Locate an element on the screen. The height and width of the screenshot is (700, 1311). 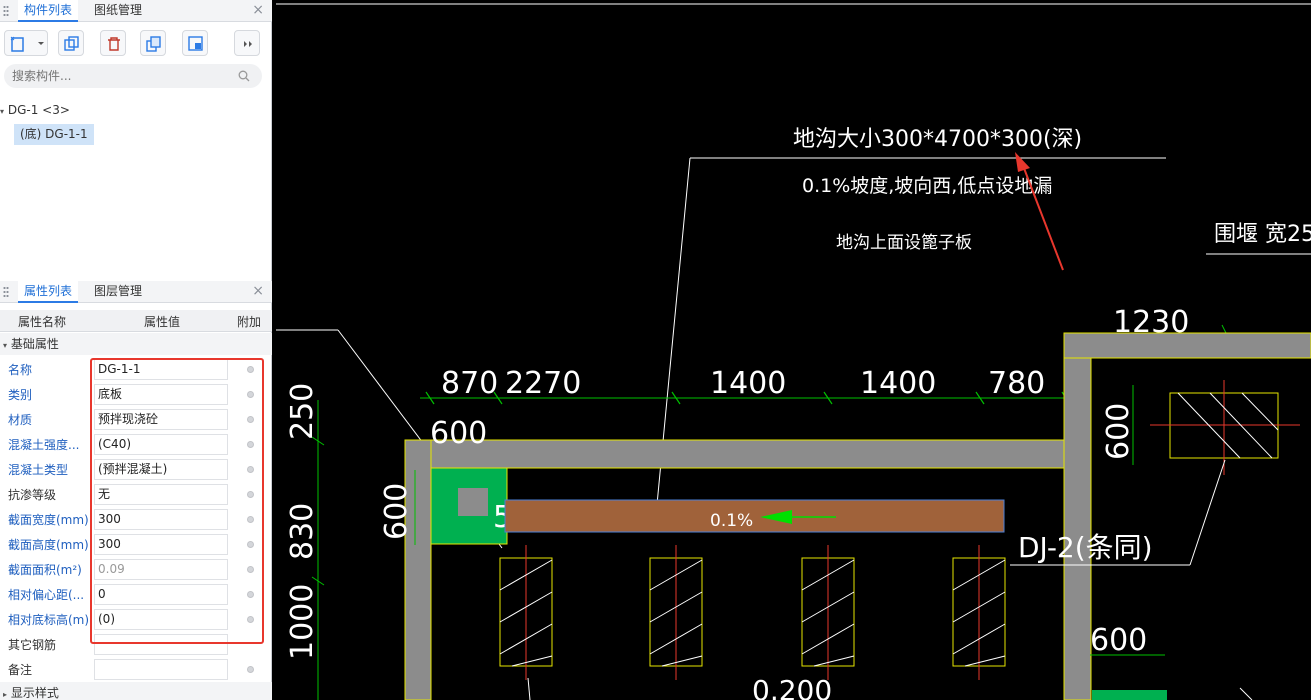
group-label: 显示样式 is located at coordinates (34, 693).